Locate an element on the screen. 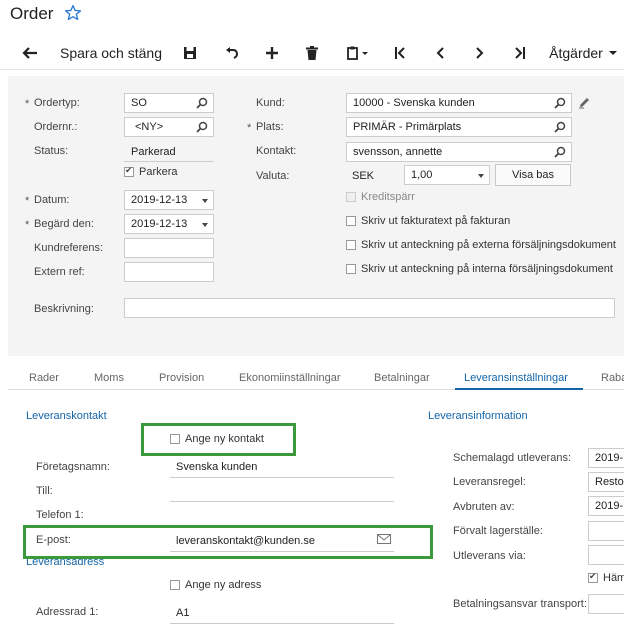 The image size is (624, 625). avbruten-field: 2019-1 is located at coordinates (606, 506).